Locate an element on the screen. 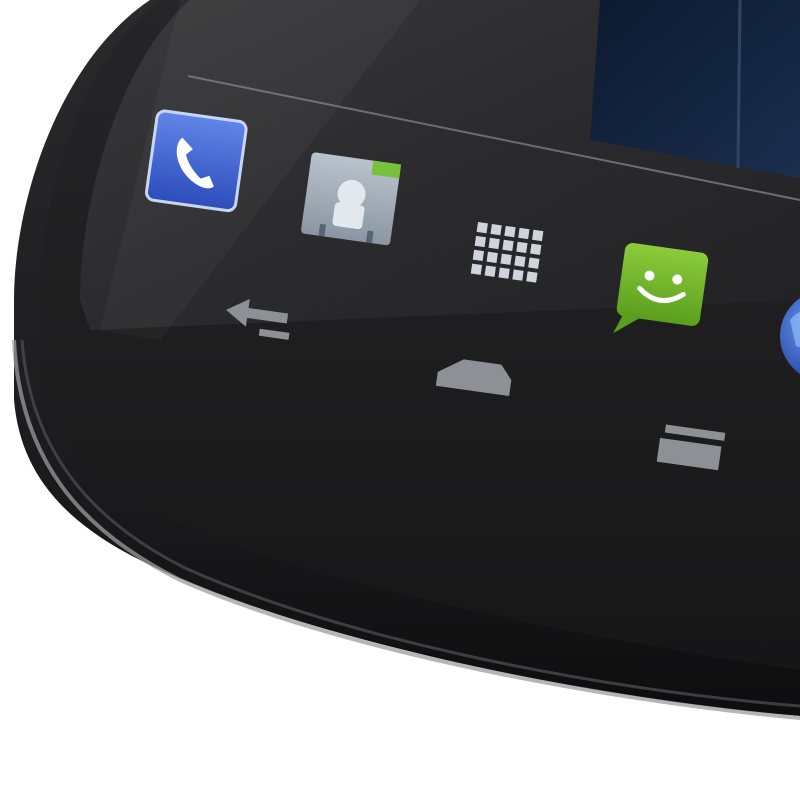 This screenshot has width=800, height=800. panel-divider is located at coordinates (739, 84).